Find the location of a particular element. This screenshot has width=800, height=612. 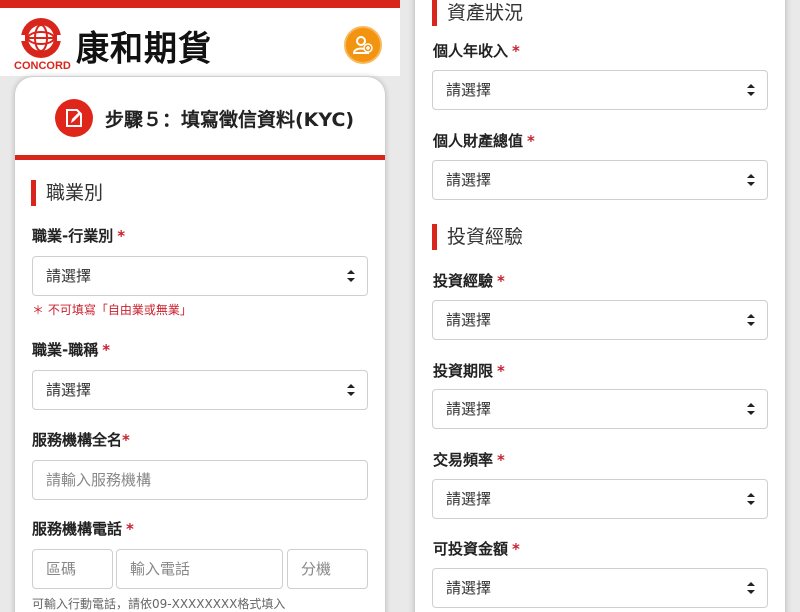

logo-text: CONCORD is located at coordinates (42, 66).